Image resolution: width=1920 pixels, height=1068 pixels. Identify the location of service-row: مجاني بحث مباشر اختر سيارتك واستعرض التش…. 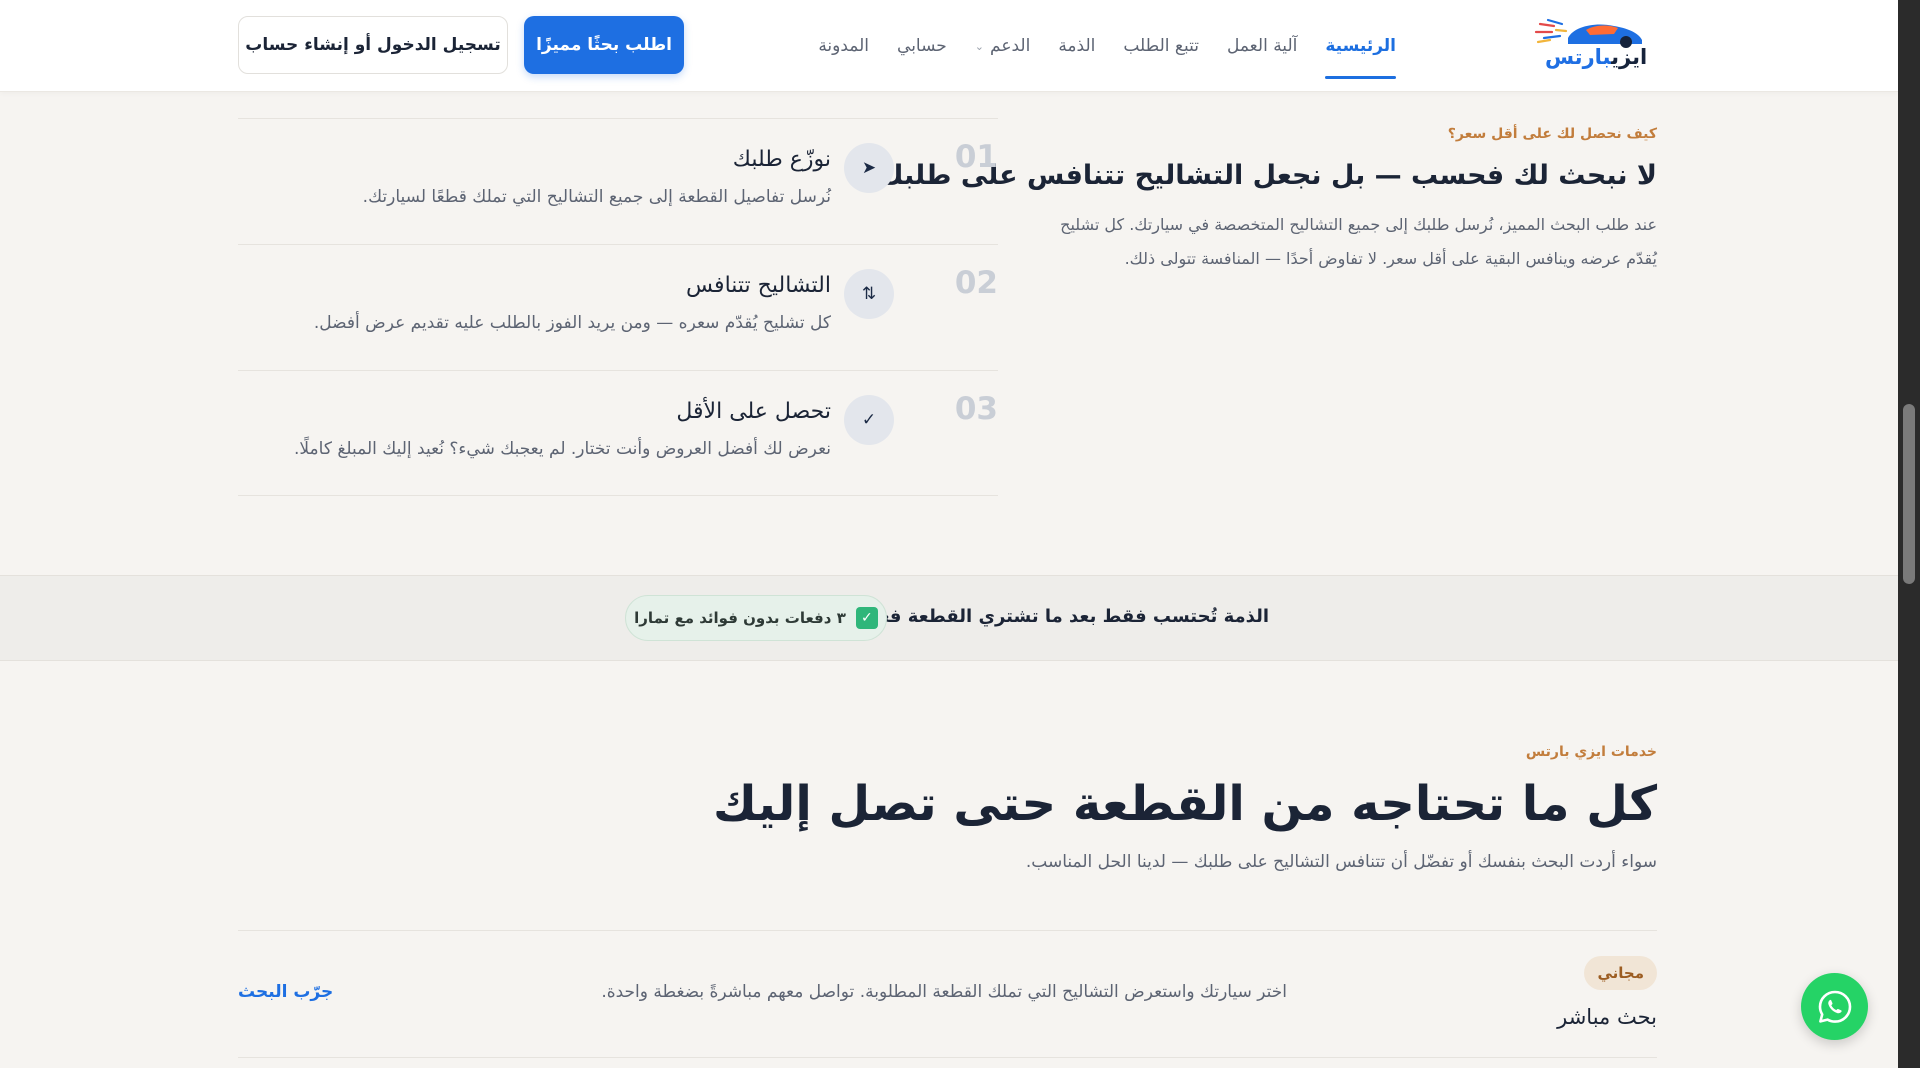
(947, 994).